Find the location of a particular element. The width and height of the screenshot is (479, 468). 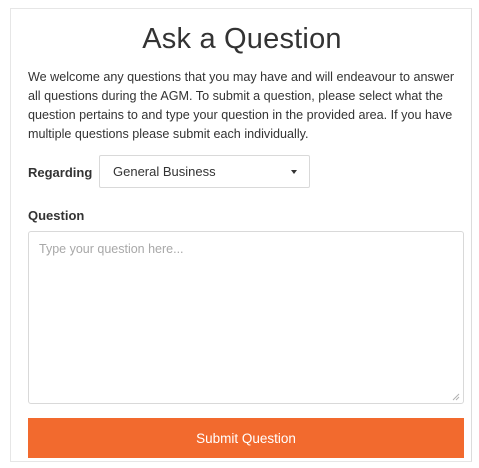

regarding-select: General Business is located at coordinates (204, 171).